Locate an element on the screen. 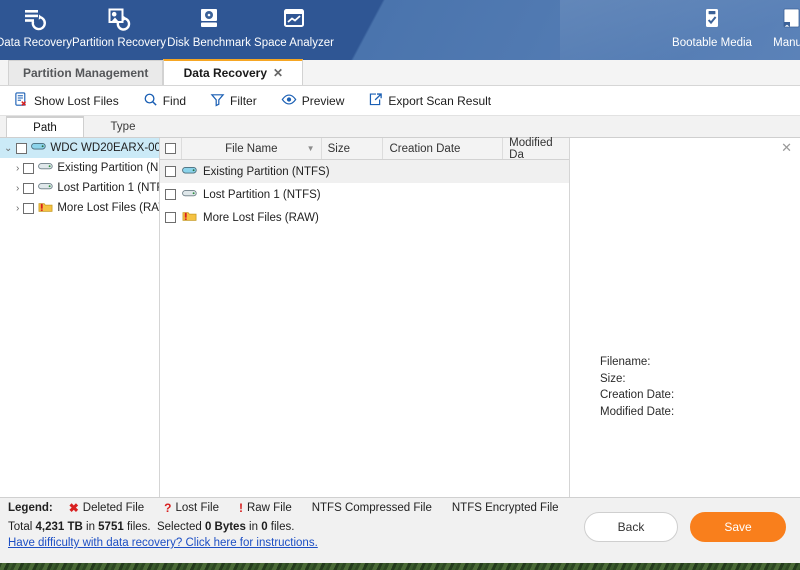 The image size is (800, 570). back-button: Back is located at coordinates (631, 527).